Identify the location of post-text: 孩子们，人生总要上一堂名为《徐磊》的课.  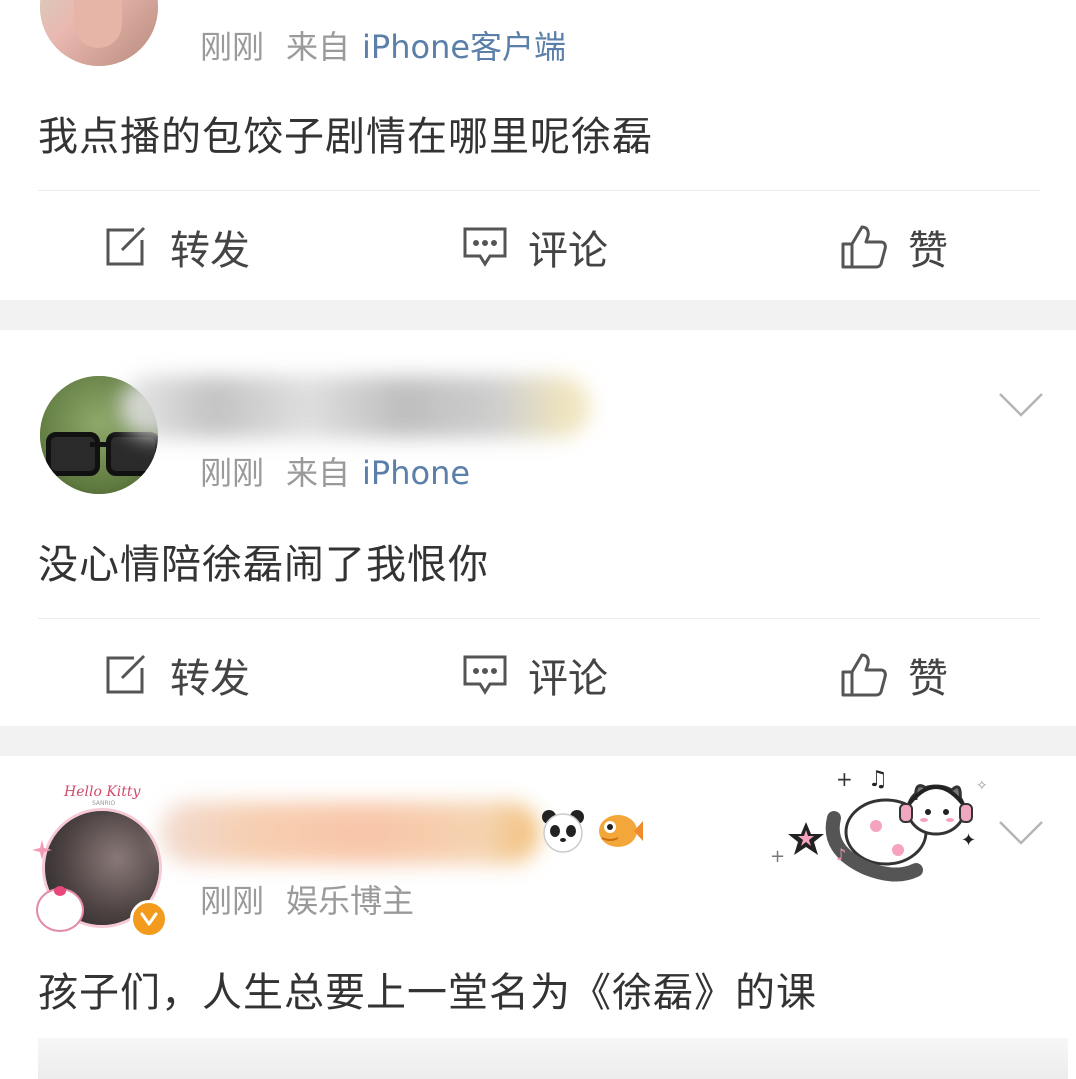
(427, 993).